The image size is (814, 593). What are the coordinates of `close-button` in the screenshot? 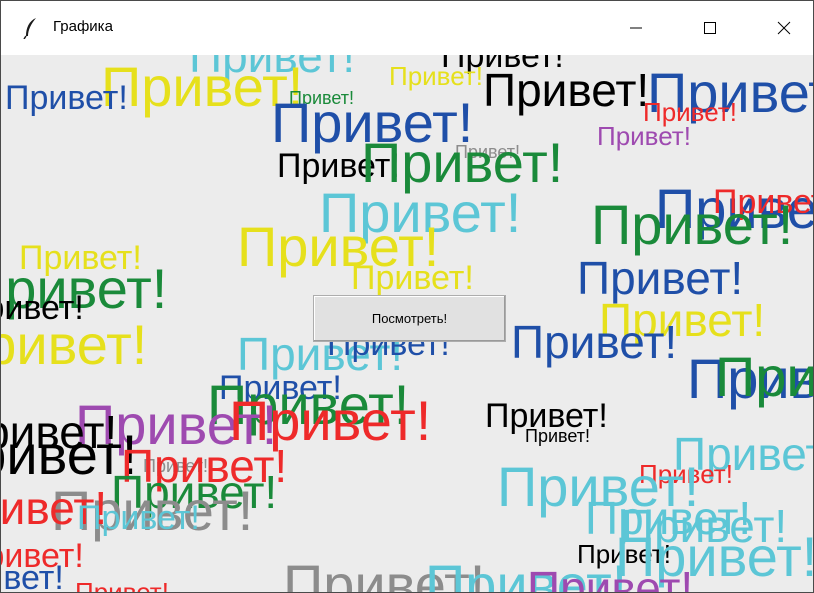 It's located at (784, 28).